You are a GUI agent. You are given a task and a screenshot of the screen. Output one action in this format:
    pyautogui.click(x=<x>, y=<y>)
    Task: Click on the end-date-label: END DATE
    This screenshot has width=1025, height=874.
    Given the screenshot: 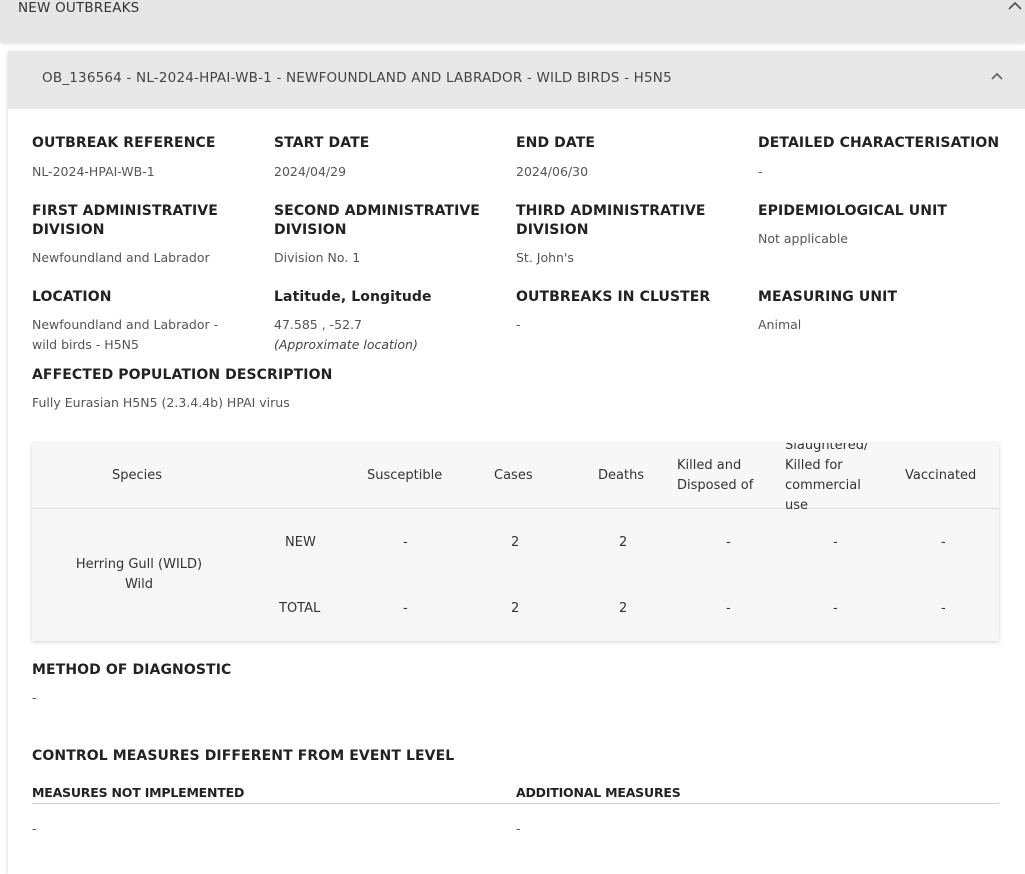 What is the action you would take?
    pyautogui.click(x=556, y=143)
    